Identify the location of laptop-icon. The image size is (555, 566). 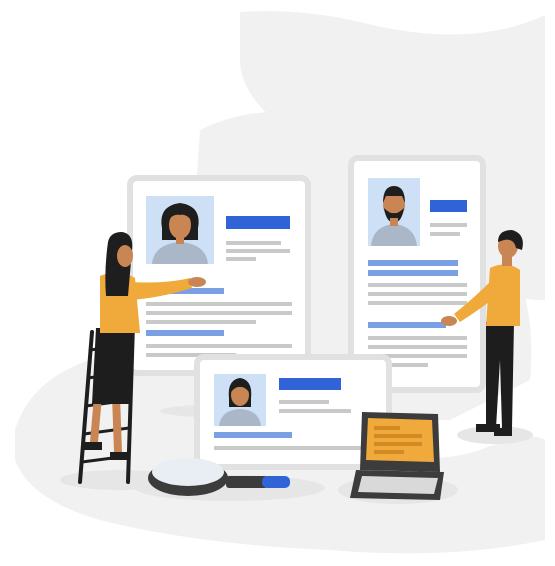
(397, 456).